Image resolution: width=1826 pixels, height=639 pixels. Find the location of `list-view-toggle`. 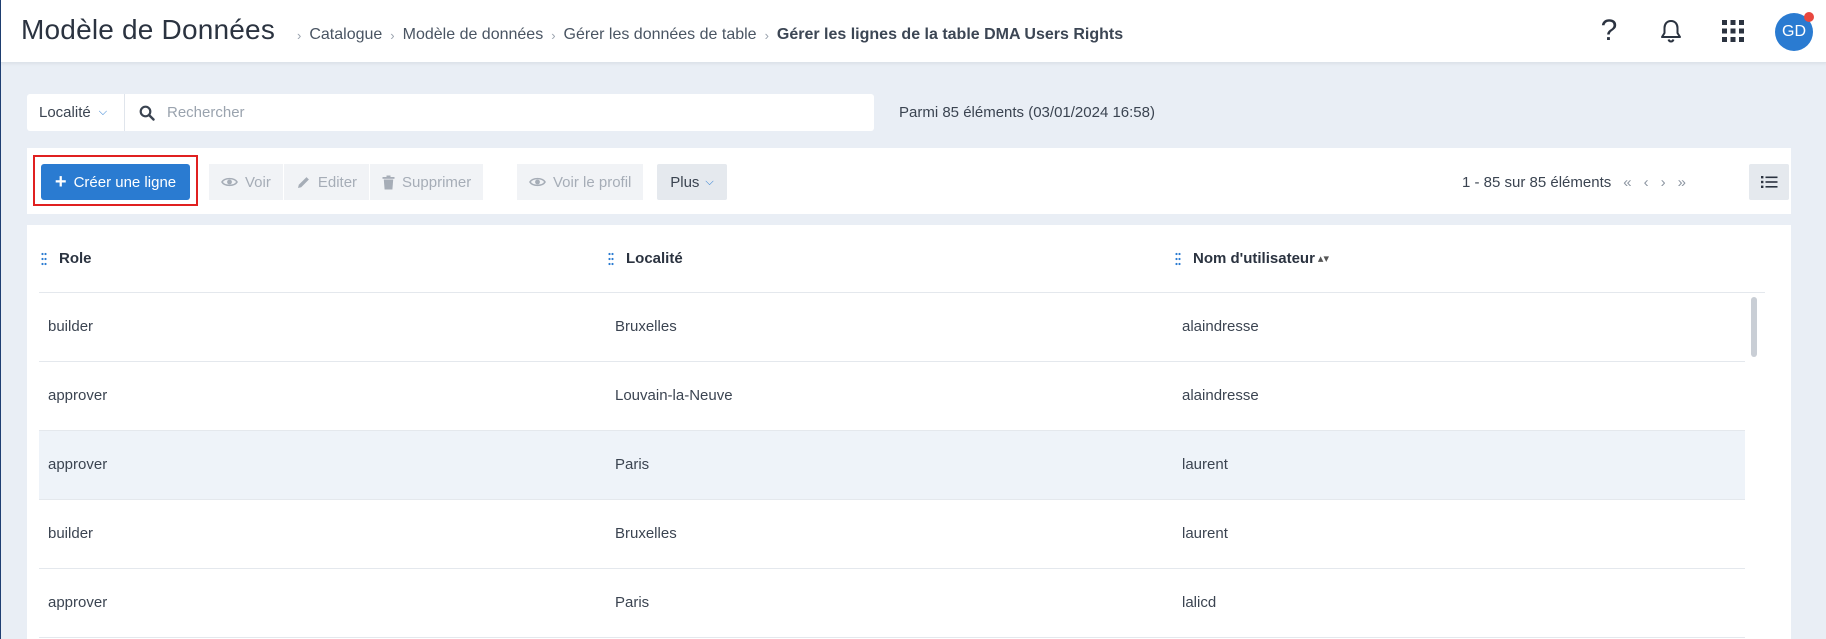

list-view-toggle is located at coordinates (1769, 182).